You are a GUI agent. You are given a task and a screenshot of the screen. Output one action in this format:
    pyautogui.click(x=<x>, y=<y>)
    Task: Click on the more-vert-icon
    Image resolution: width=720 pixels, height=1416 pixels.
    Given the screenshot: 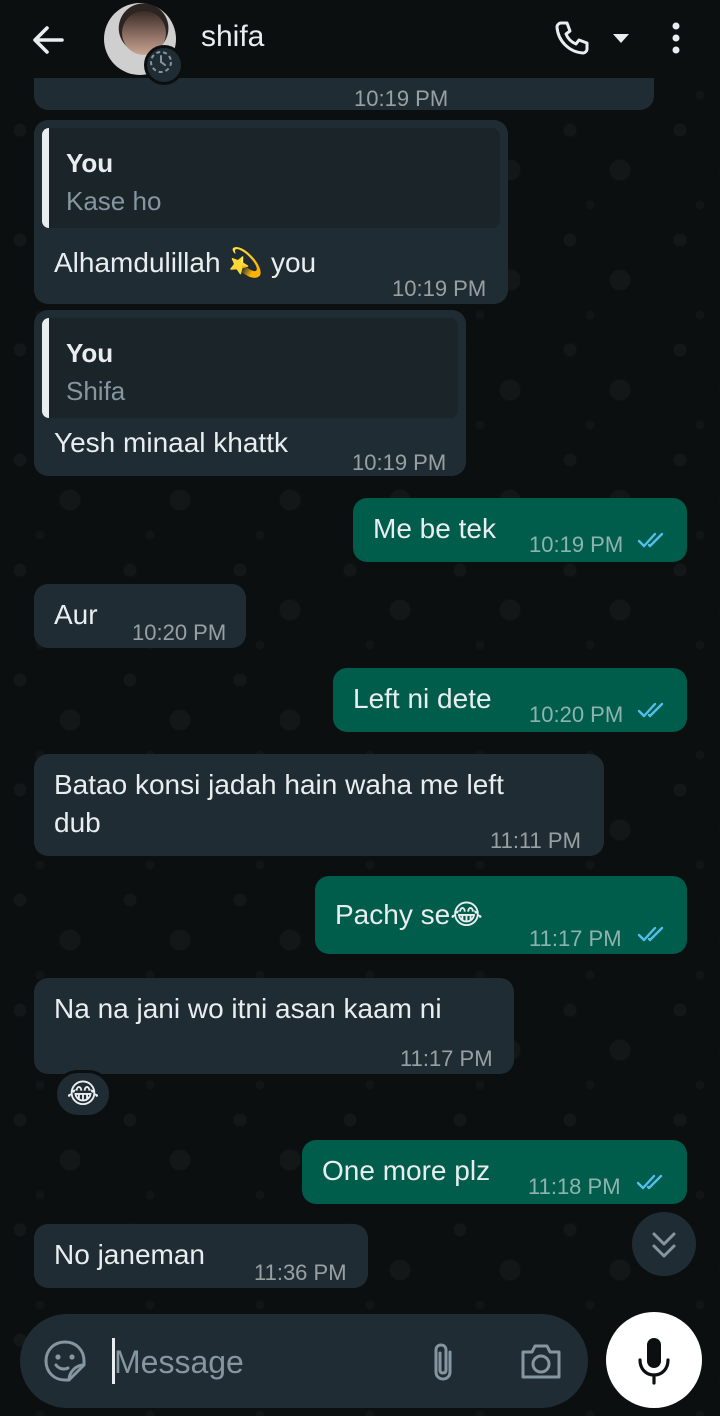 What is the action you would take?
    pyautogui.click(x=676, y=38)
    